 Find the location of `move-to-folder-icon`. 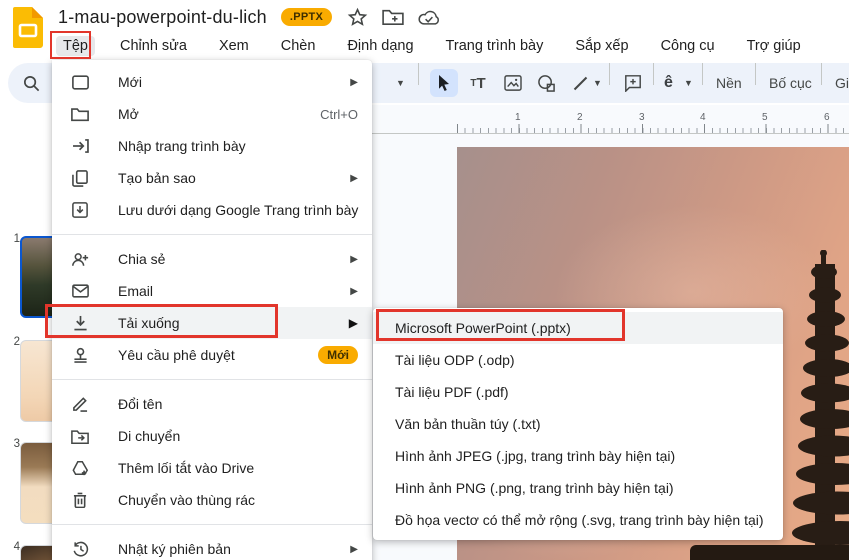

move-to-folder-icon is located at coordinates (393, 17).